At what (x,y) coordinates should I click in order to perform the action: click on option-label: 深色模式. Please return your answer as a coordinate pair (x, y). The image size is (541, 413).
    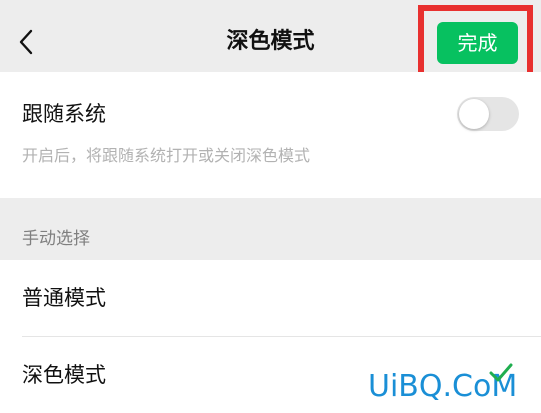
    Looking at the image, I should click on (64, 375).